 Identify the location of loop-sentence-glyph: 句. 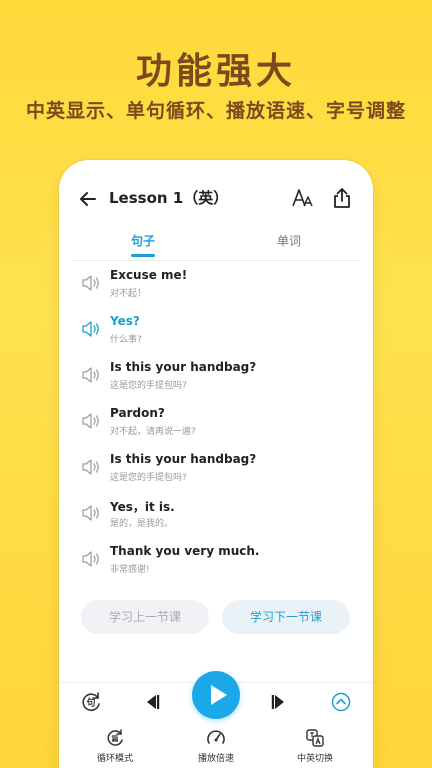
(90, 703).